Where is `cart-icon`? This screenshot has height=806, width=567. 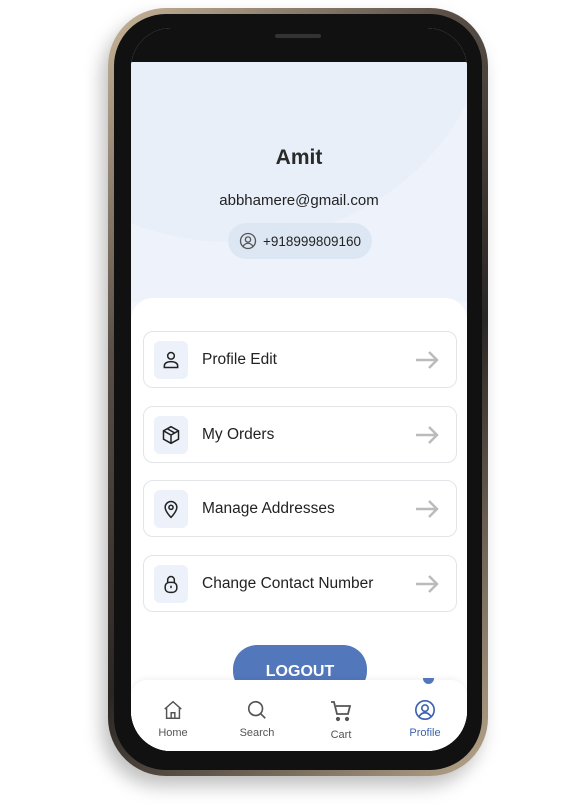
cart-icon is located at coordinates (341, 711).